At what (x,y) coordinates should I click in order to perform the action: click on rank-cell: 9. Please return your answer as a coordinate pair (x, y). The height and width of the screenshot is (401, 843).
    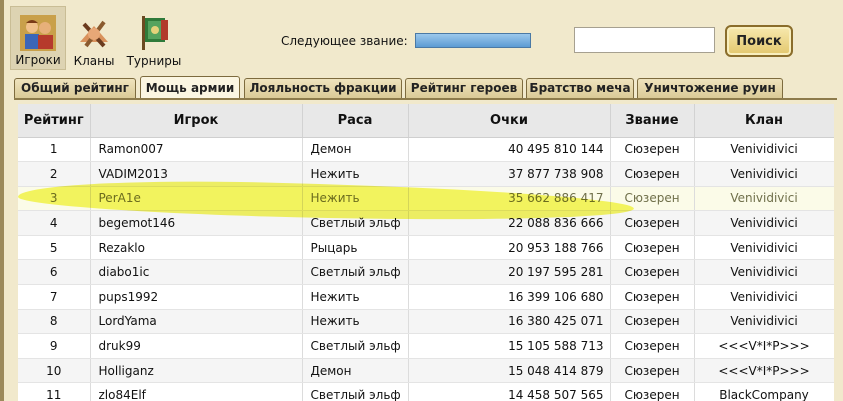
    Looking at the image, I should click on (54, 346).